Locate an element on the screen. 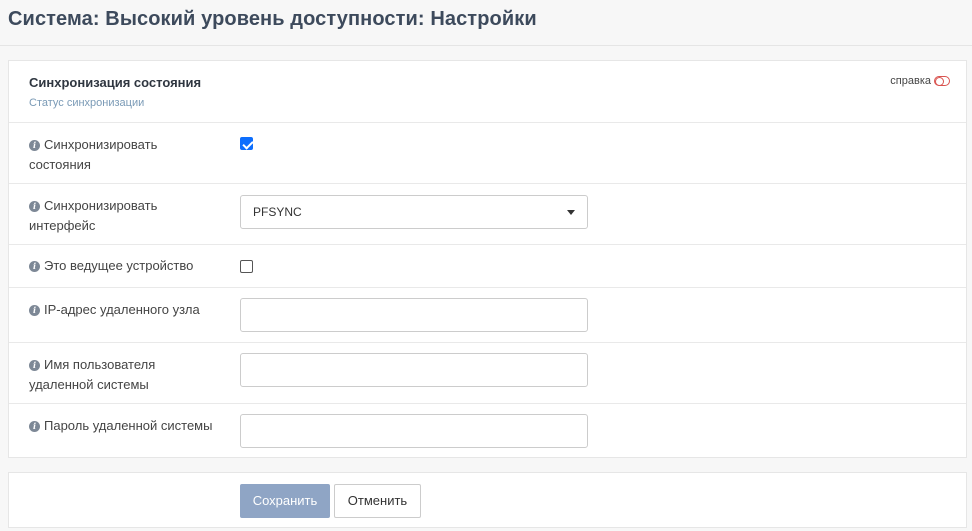 This screenshot has width=972, height=531. toggle-off-icon is located at coordinates (942, 81).